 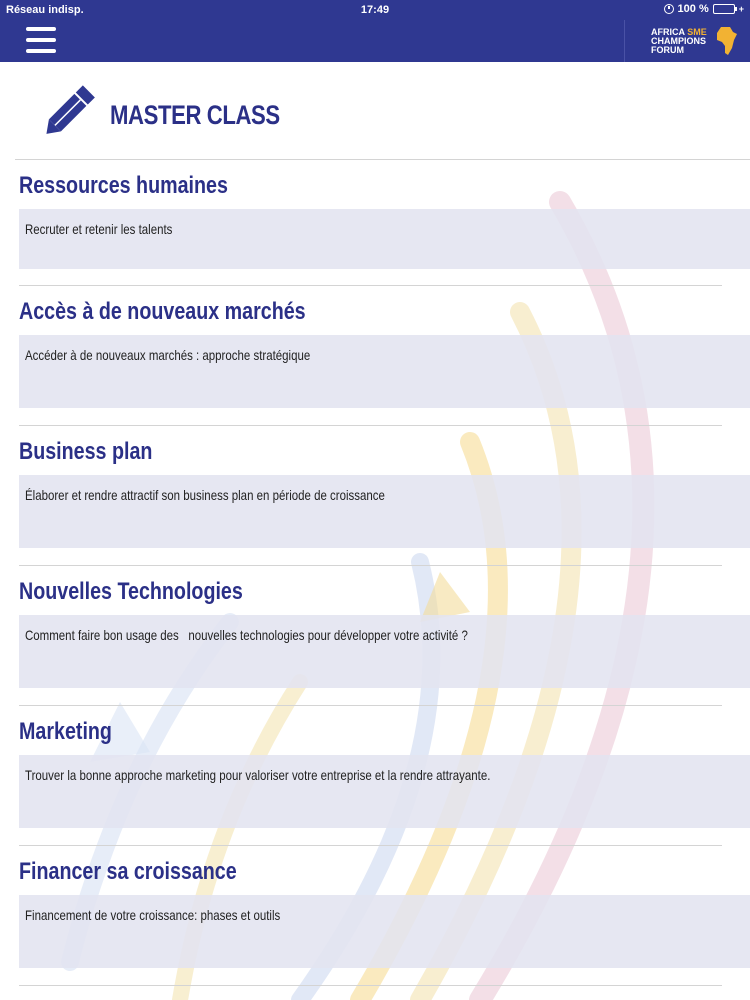 What do you see at coordinates (195, 115) in the screenshot?
I see `page-title: MASTER CLASS` at bounding box center [195, 115].